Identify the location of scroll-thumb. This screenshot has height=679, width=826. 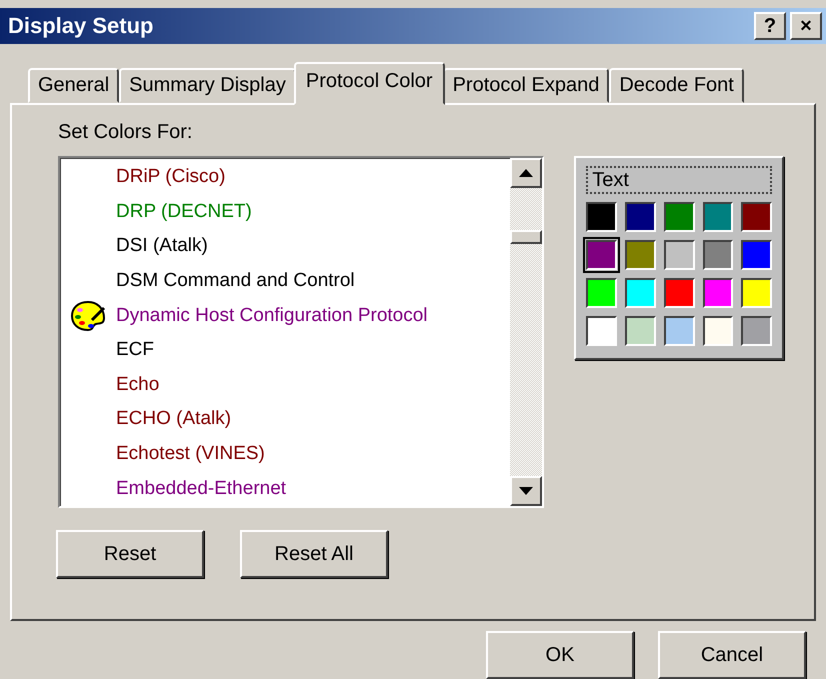
(526, 237).